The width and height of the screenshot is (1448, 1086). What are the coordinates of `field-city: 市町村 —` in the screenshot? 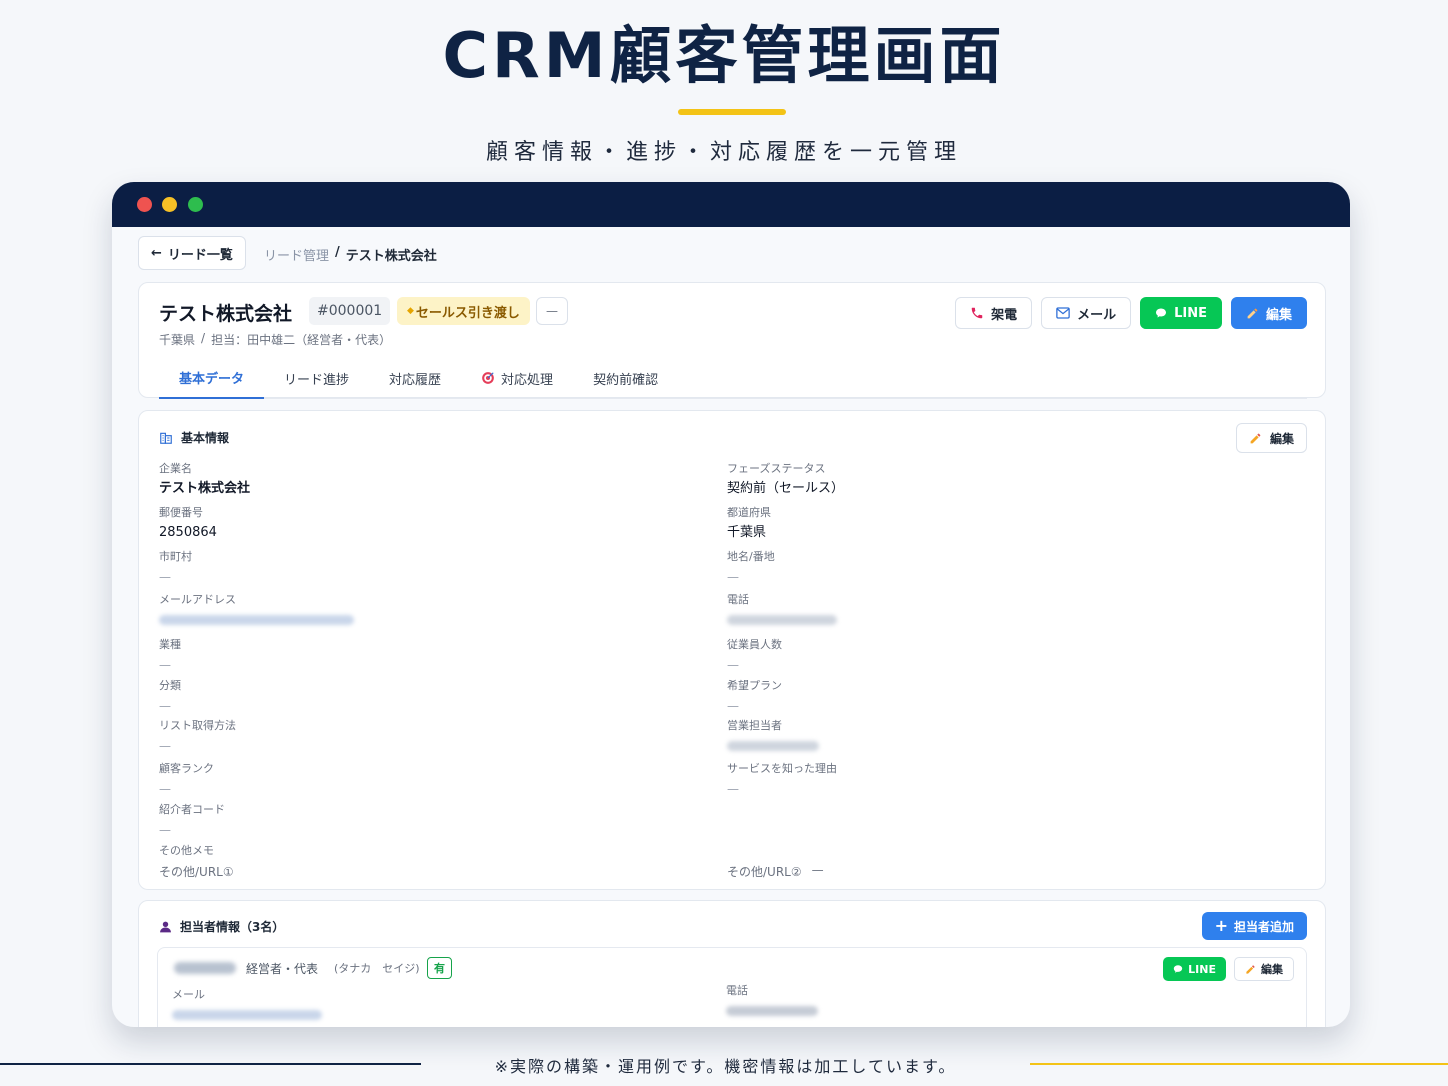 It's located at (175, 568).